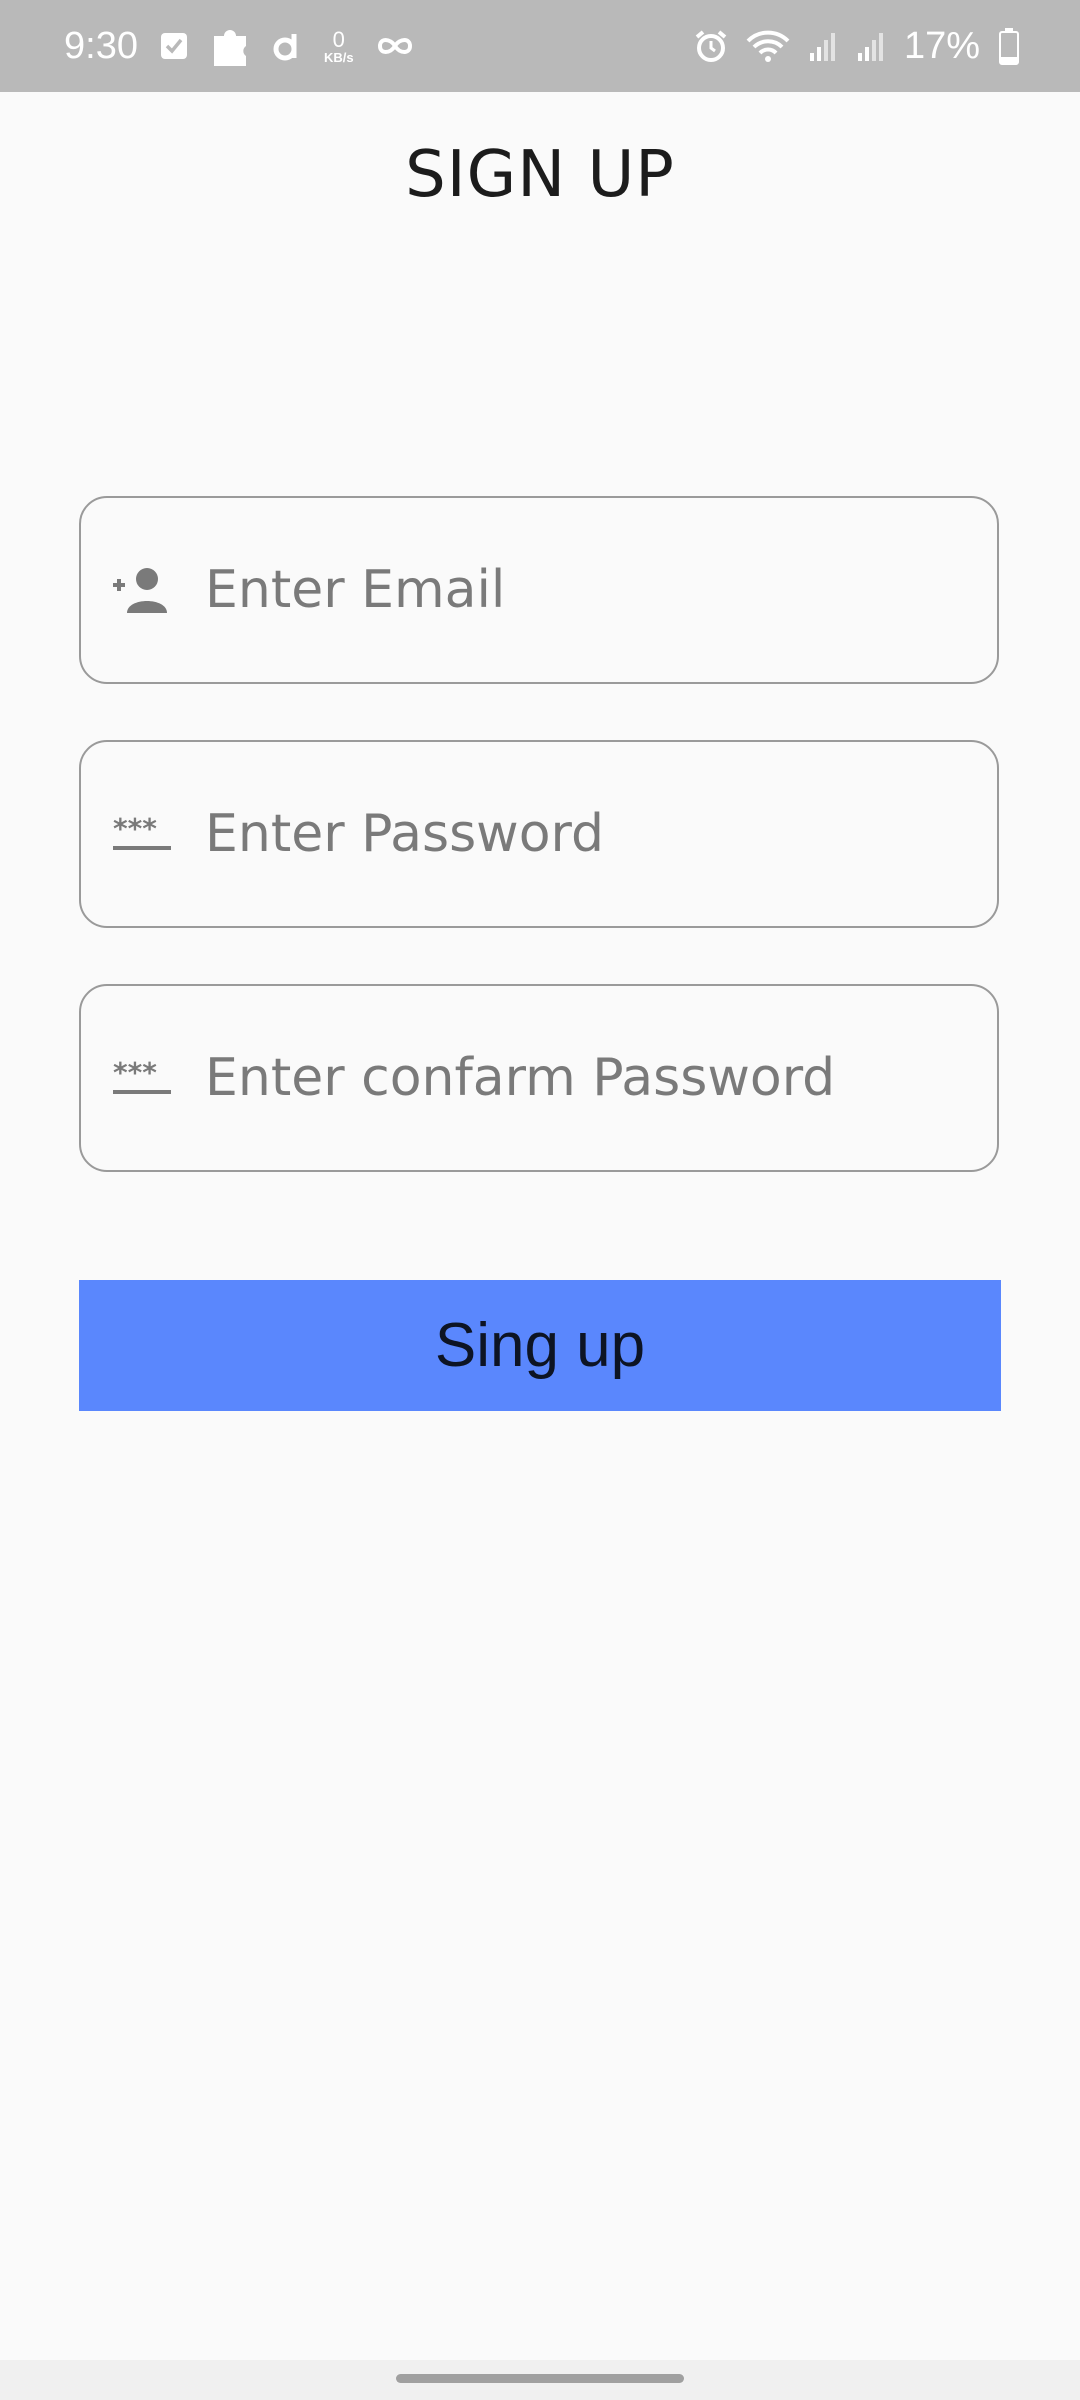 This screenshot has height=2400, width=1080. I want to click on wifi-icon, so click(768, 46).